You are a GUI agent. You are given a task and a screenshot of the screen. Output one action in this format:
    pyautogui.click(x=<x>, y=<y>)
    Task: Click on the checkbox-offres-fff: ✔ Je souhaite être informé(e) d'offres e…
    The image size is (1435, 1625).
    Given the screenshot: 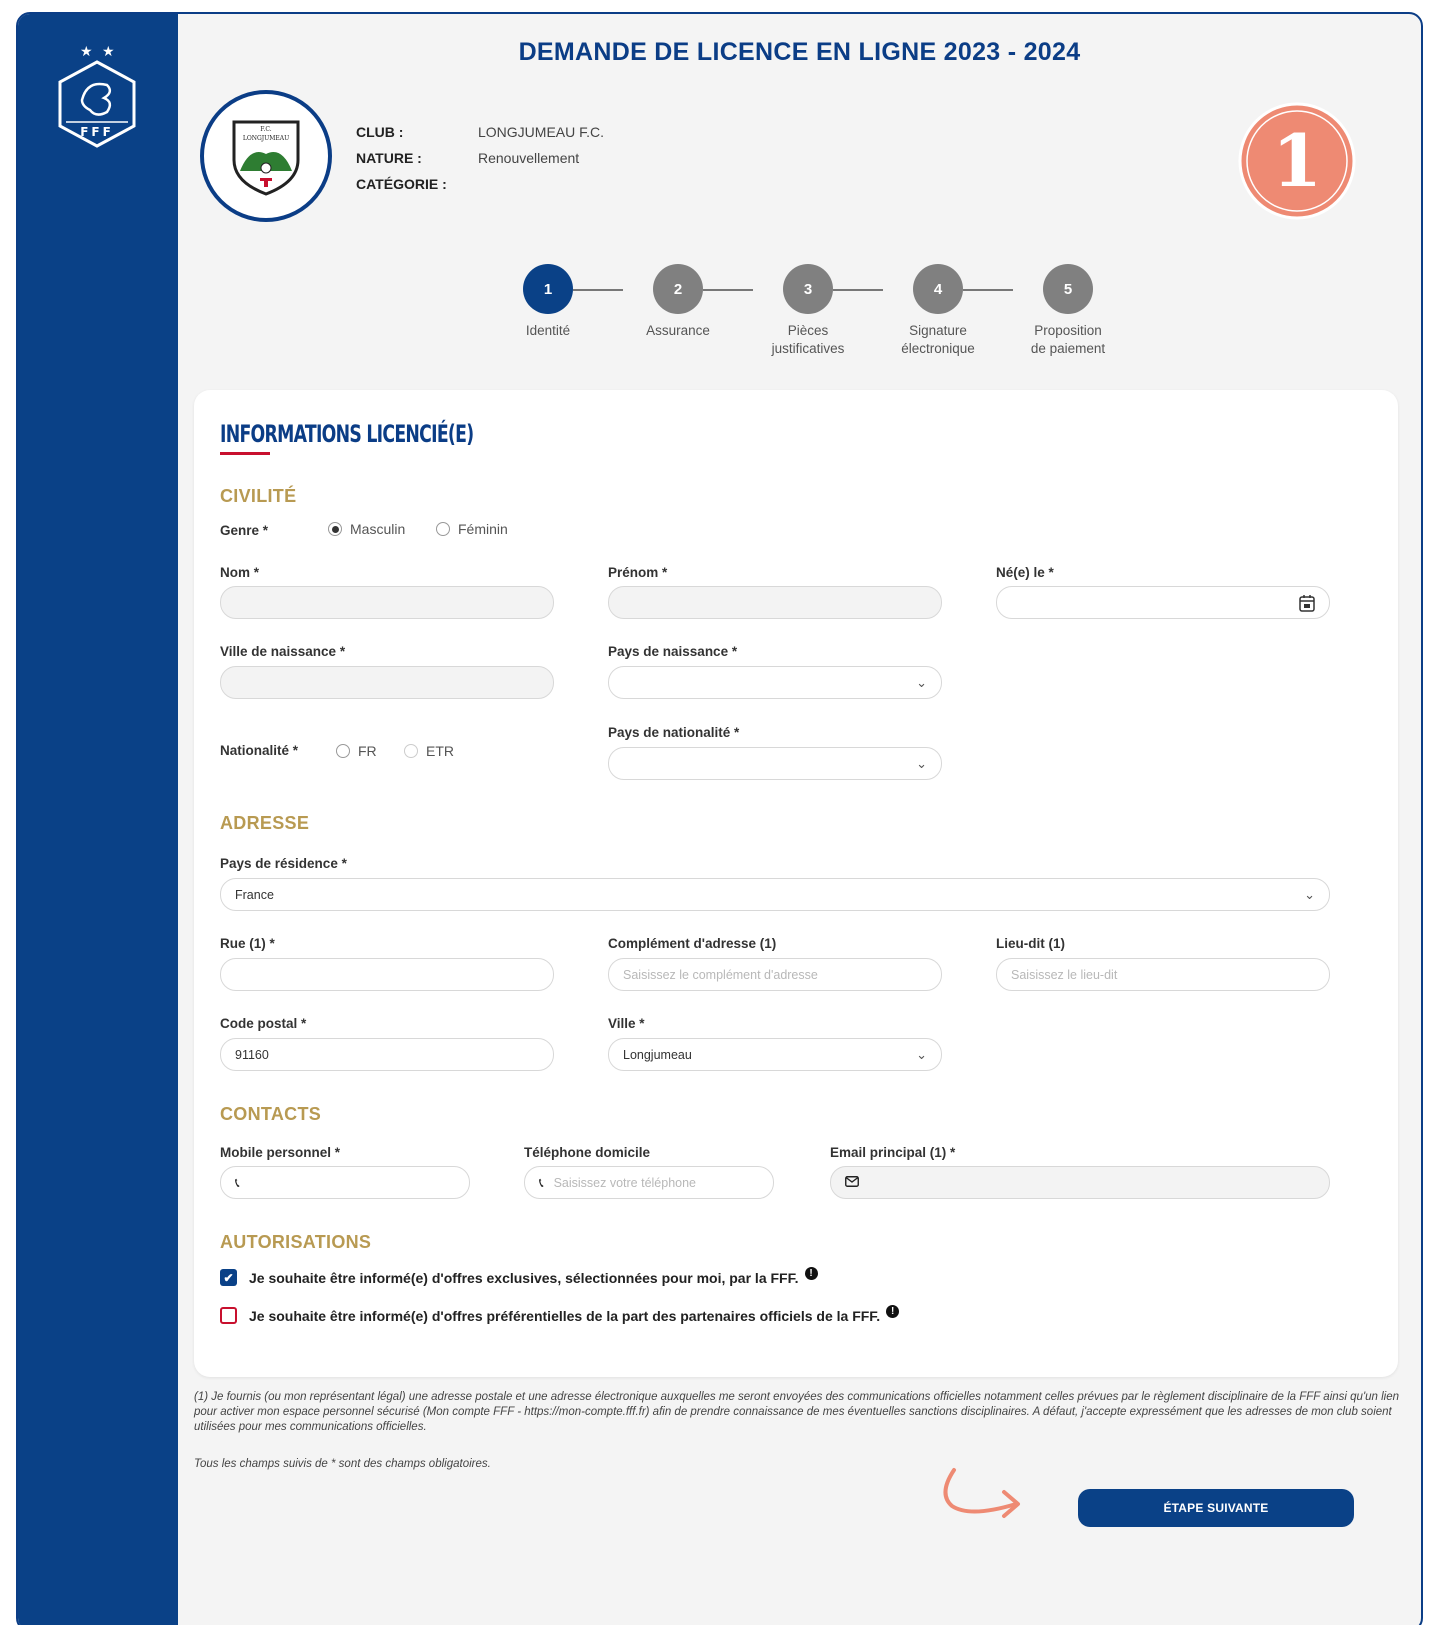 What is the action you would take?
    pyautogui.click(x=519, y=1276)
    